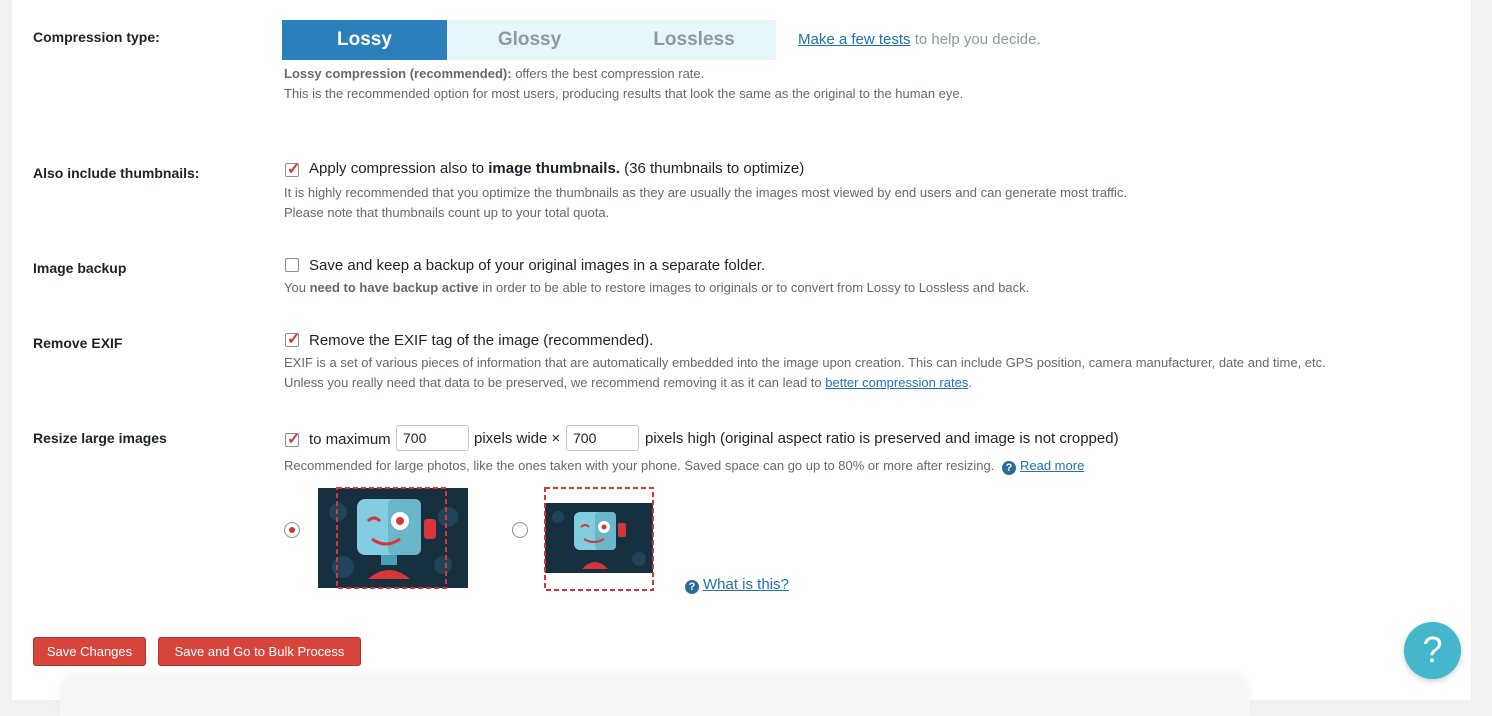 The width and height of the screenshot is (1492, 716). What do you see at coordinates (517, 438) in the screenshot?
I see `resize-wide-text: pixels wide ×` at bounding box center [517, 438].